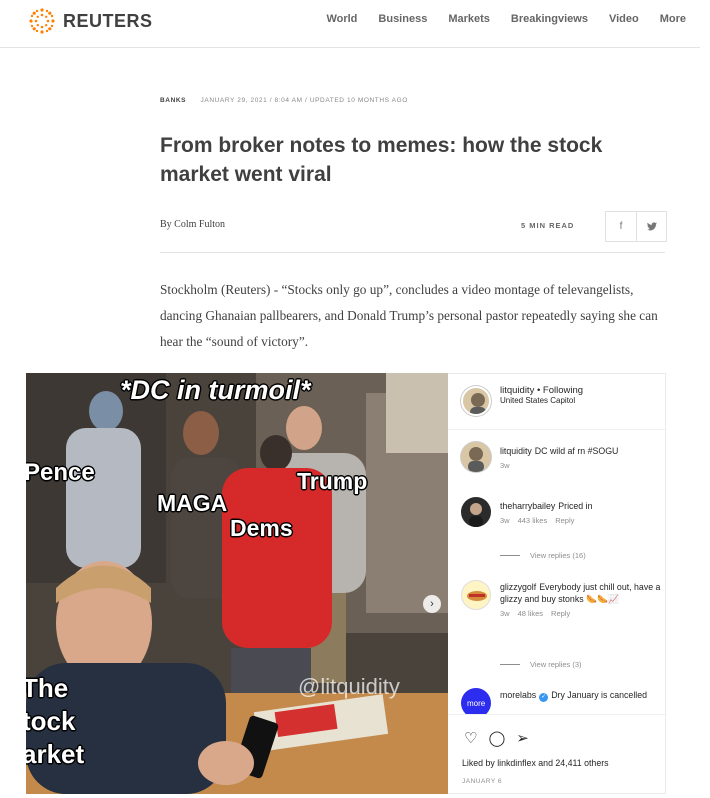  I want to click on comment: theharrybailey Priced in 3w 443 likes Reply, so click(581, 513).